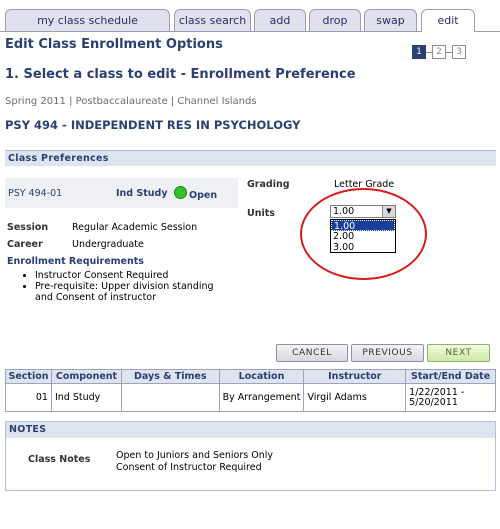 The height and width of the screenshot is (529, 500). Describe the element at coordinates (170, 397) in the screenshot. I see `cell-days-times` at that location.